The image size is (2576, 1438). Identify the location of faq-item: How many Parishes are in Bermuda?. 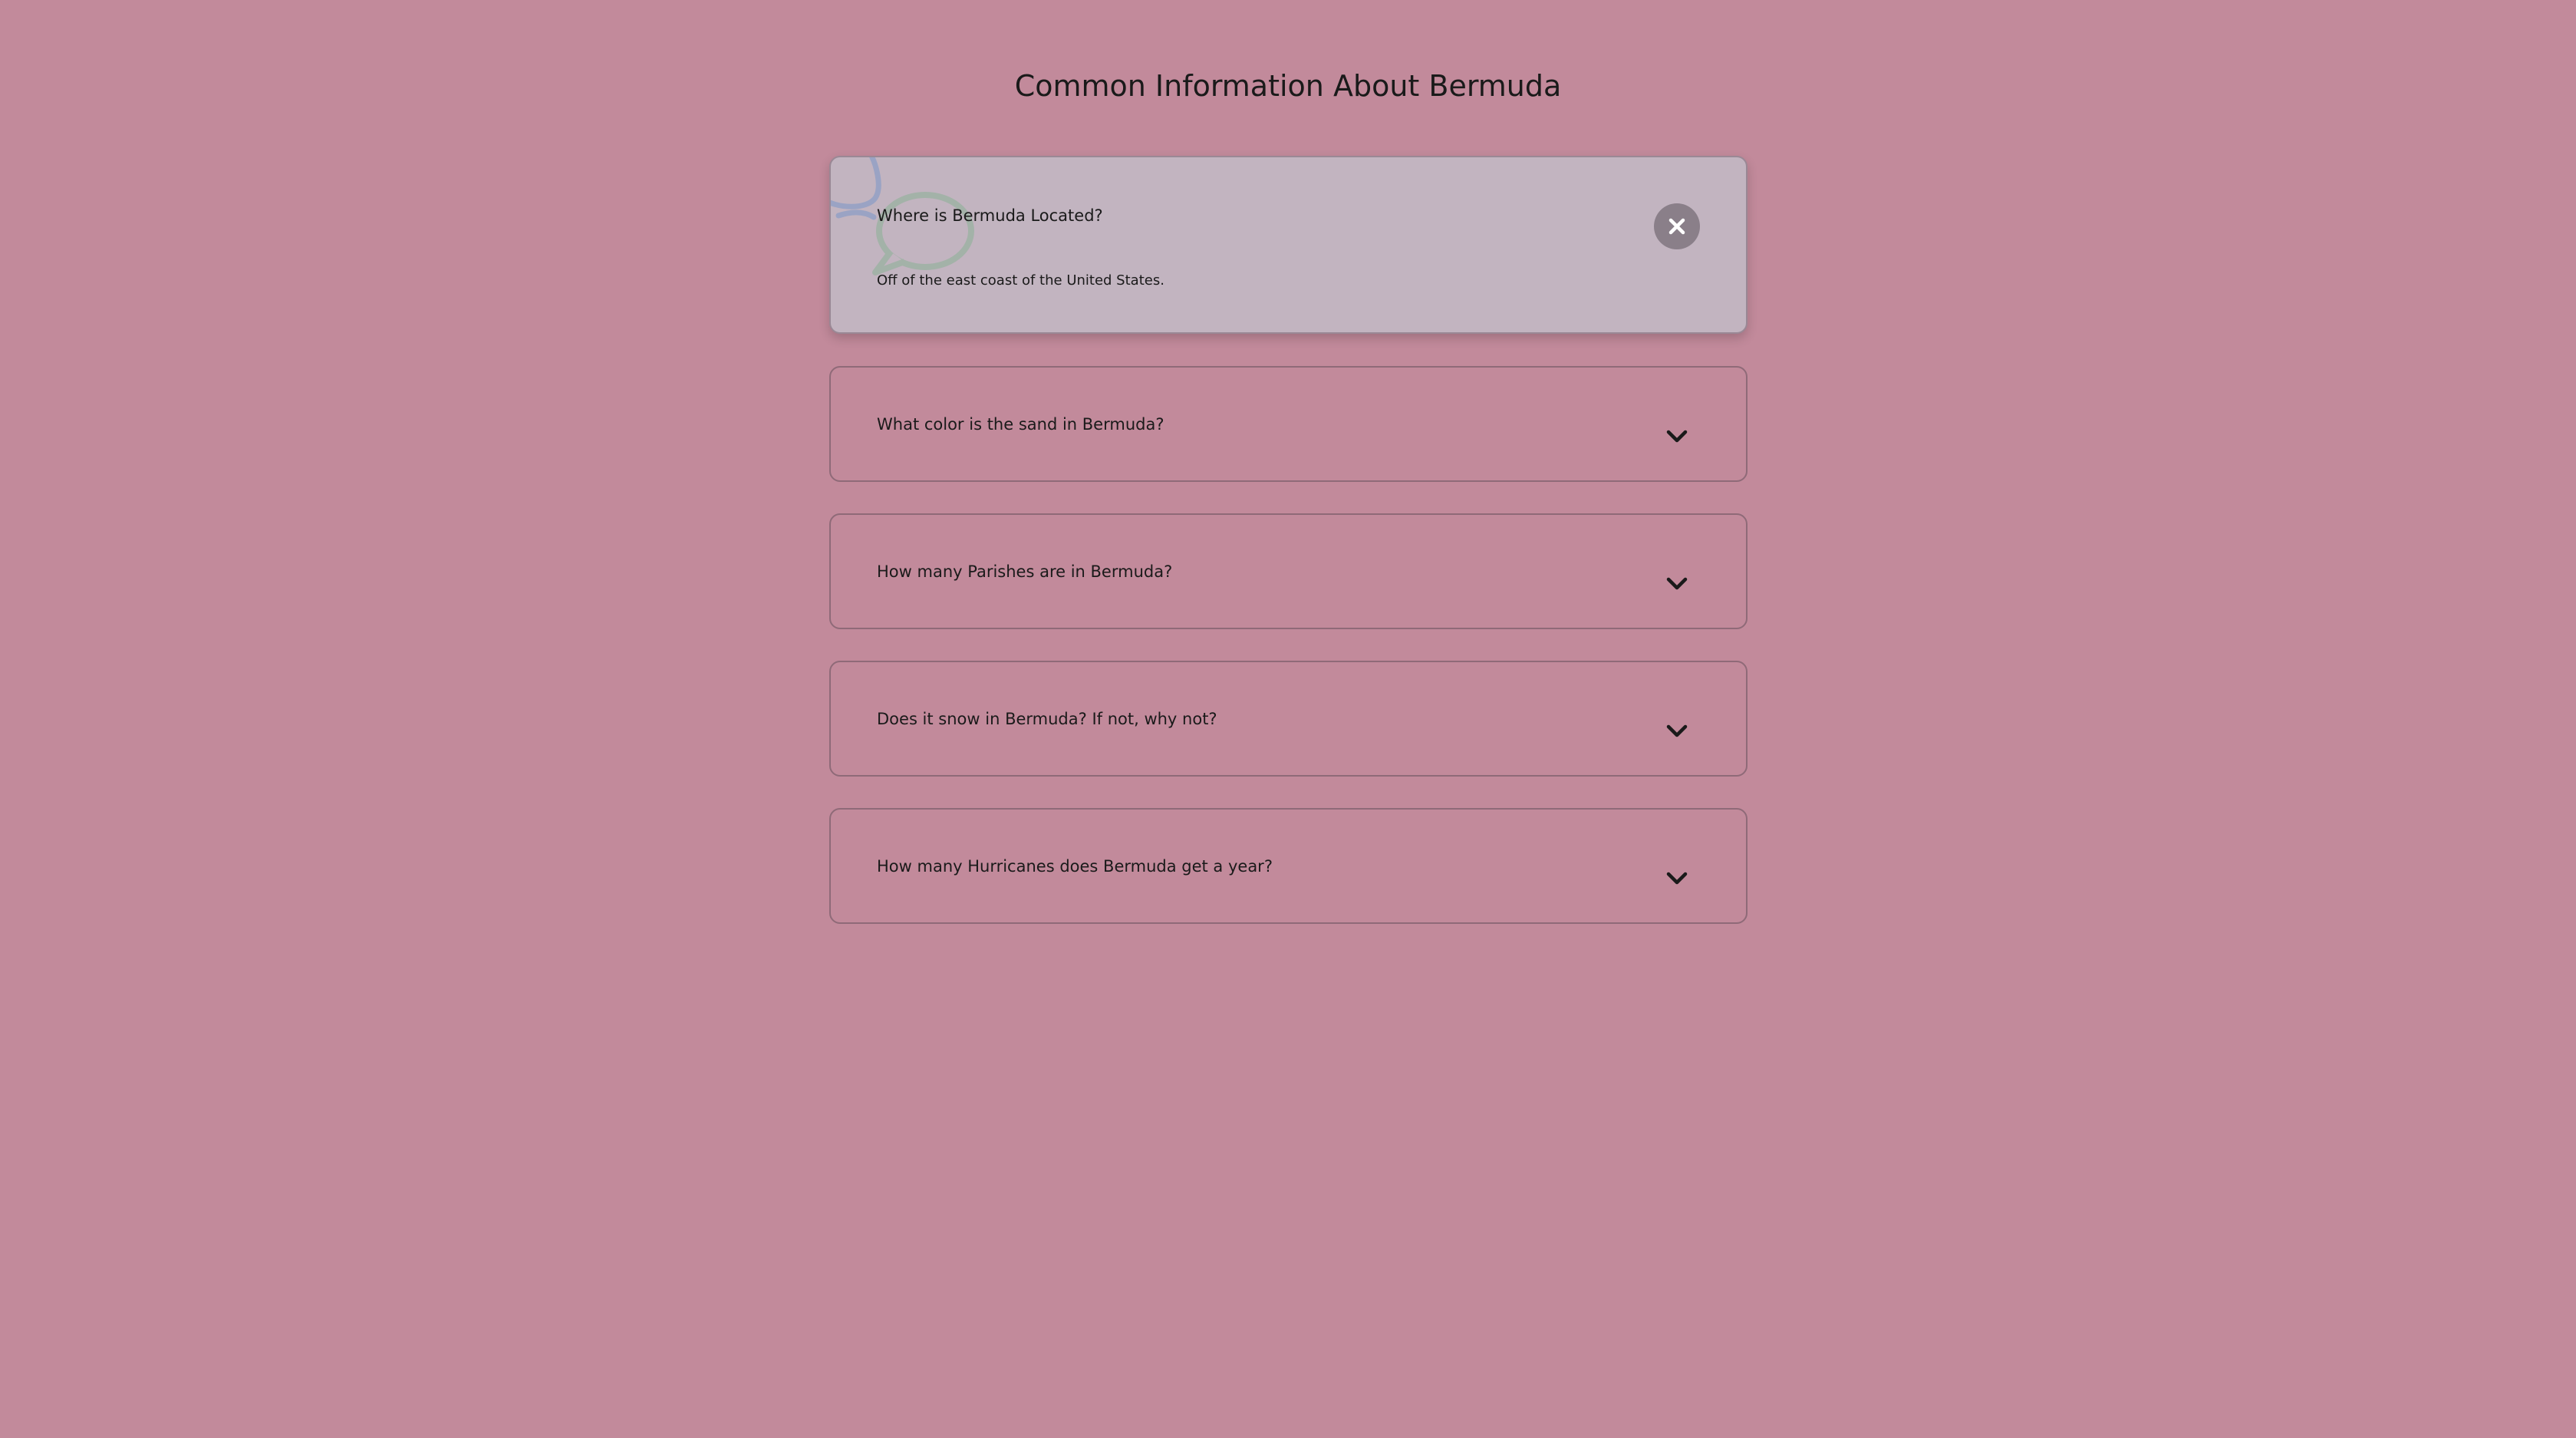
(1288, 571).